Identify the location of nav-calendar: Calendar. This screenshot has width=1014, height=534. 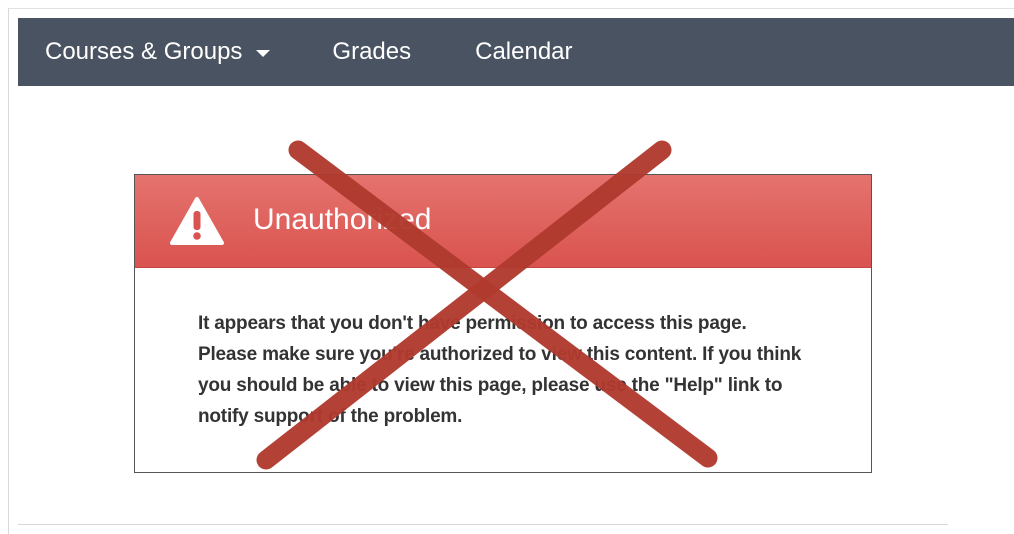
(523, 52).